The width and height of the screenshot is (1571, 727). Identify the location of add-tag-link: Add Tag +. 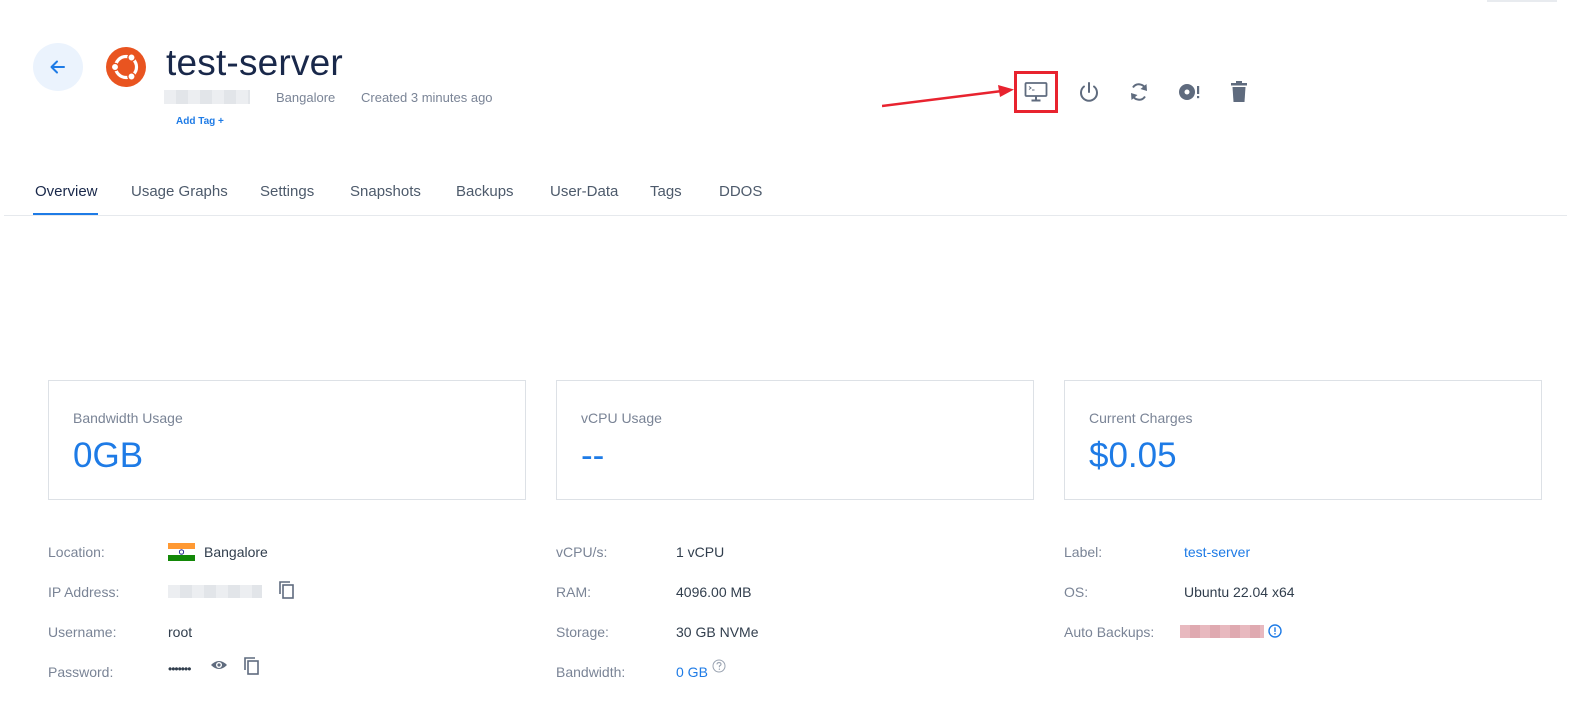
(200, 121).